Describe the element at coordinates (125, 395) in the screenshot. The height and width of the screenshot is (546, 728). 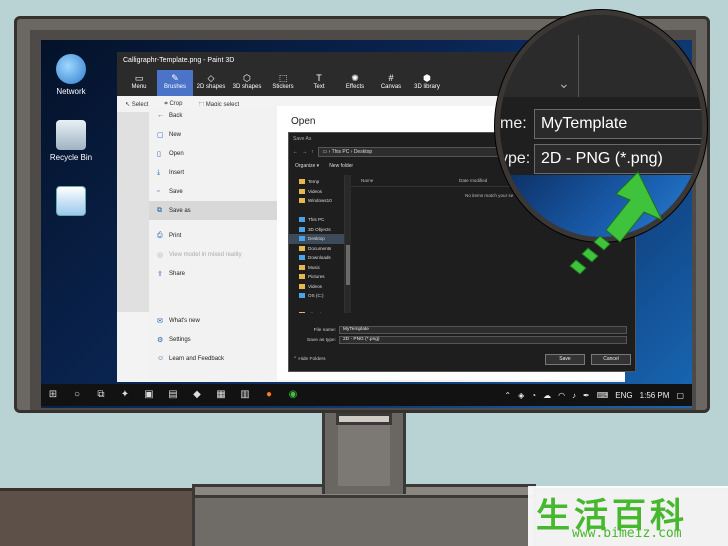
I see `edge-icon: ✦` at that location.